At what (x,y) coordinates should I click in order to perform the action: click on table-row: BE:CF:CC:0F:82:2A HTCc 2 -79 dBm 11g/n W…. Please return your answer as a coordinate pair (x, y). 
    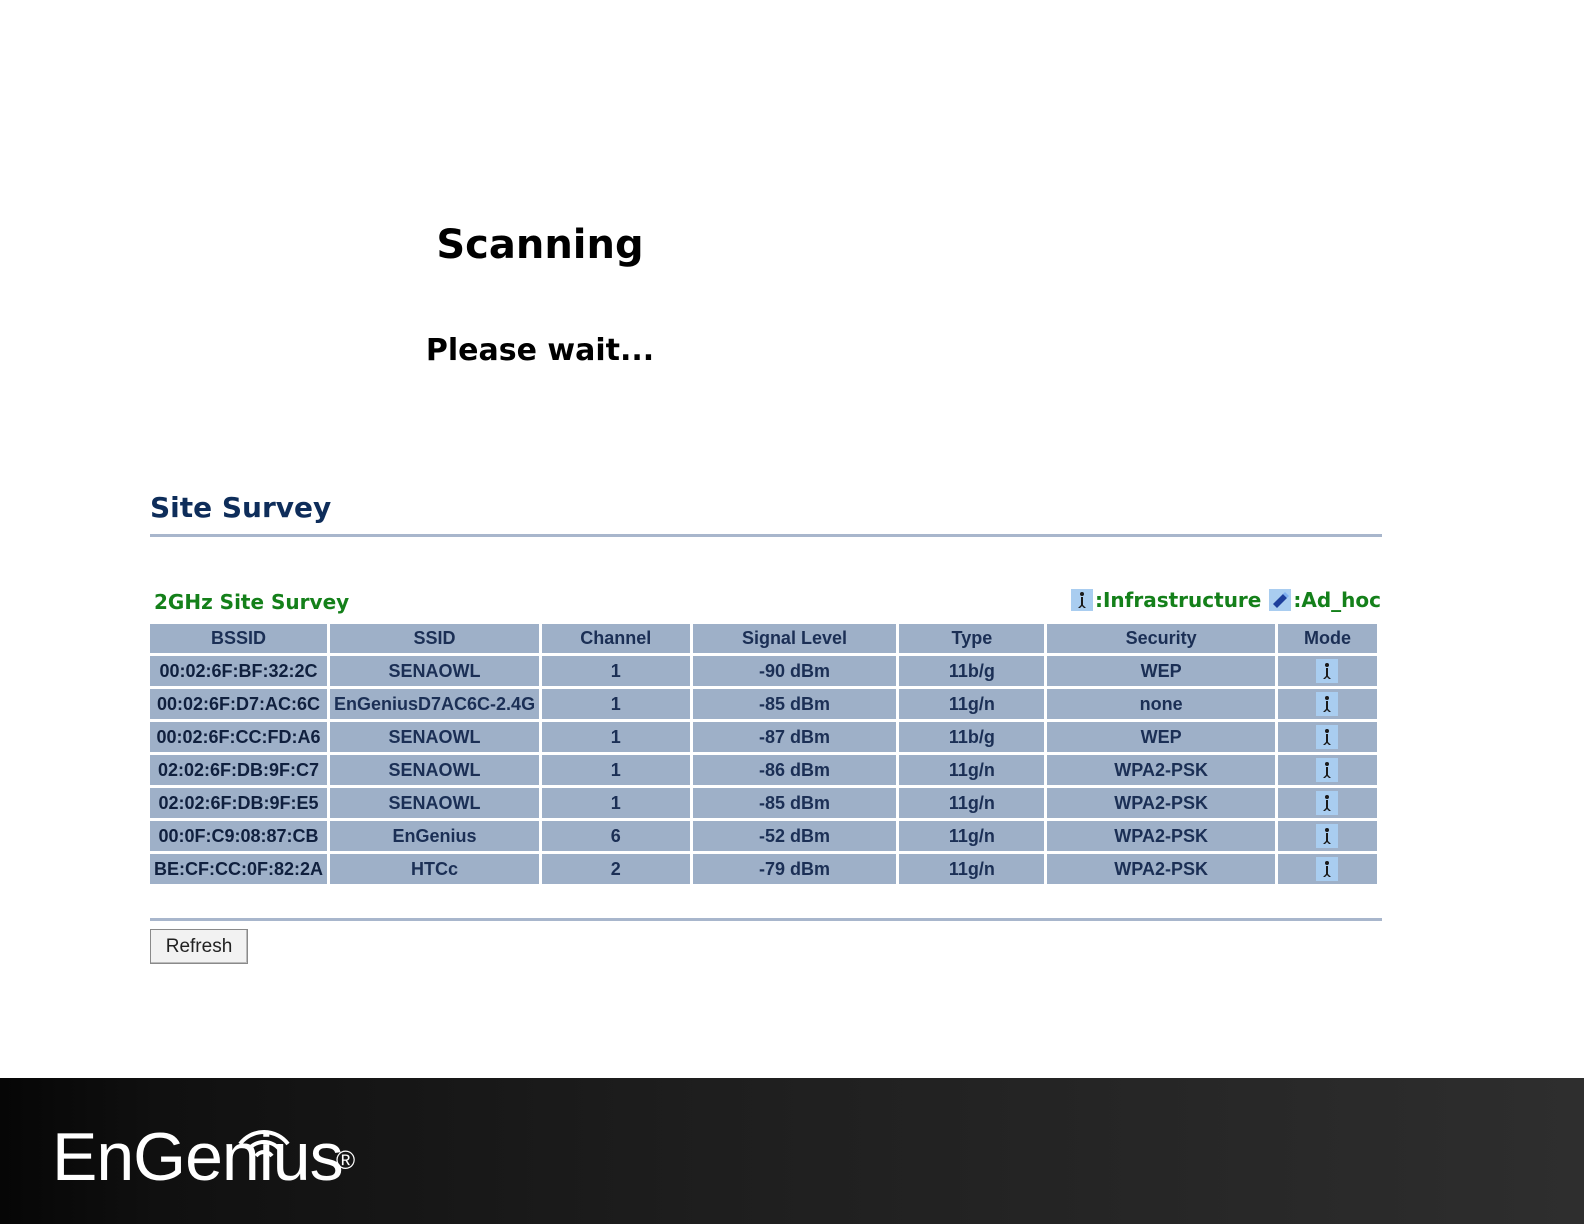
    Looking at the image, I should click on (763, 869).